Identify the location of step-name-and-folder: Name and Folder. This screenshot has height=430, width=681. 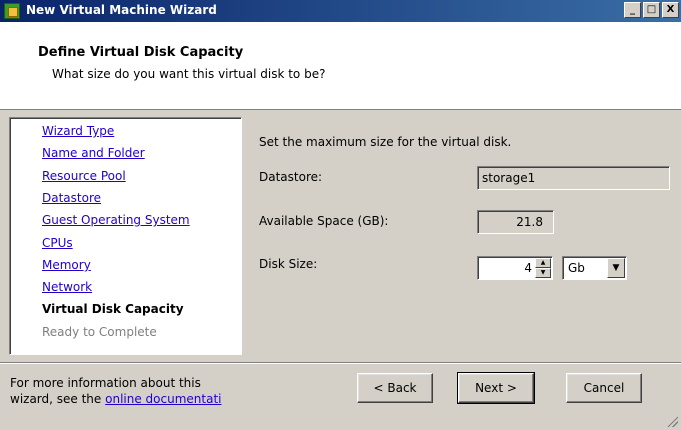
(93, 153).